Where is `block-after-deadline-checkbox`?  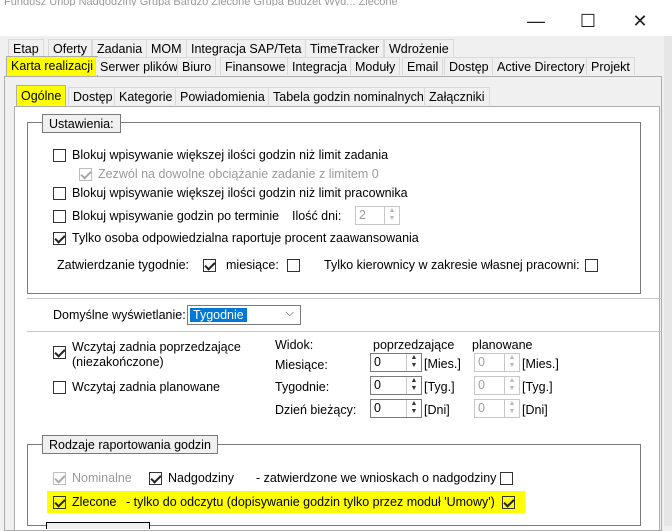
block-after-deadline-checkbox is located at coordinates (59, 216).